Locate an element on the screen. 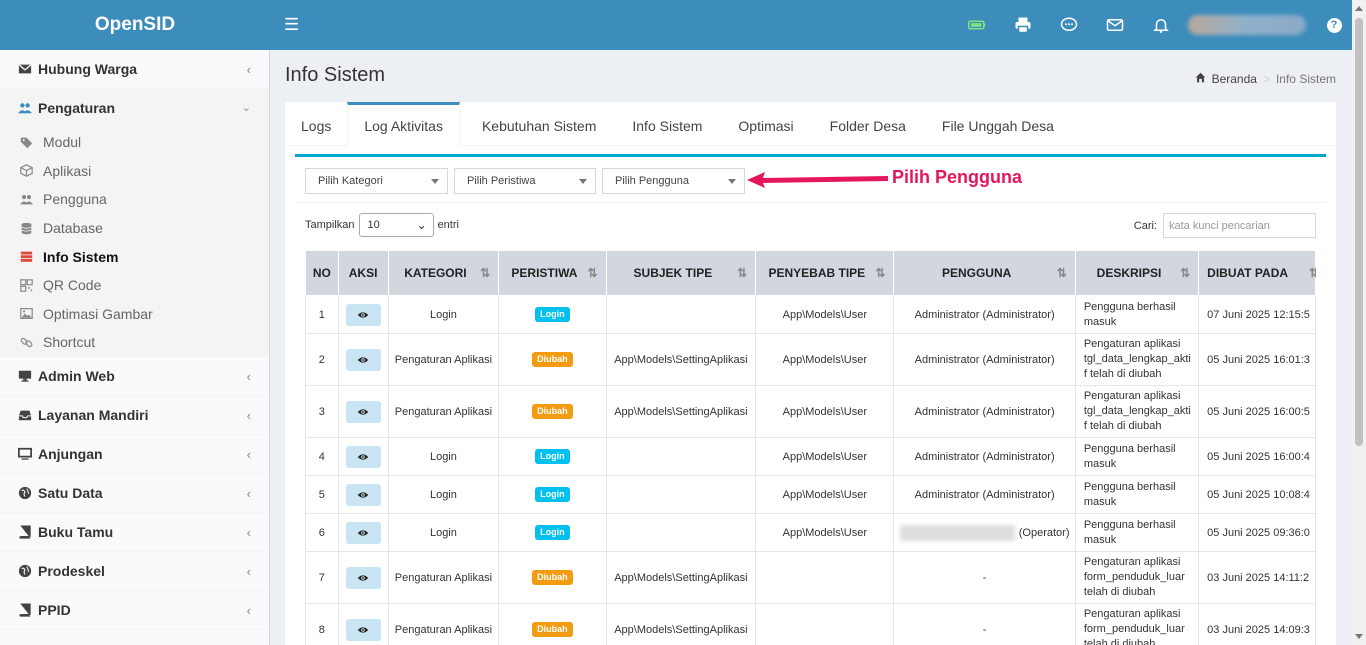 The height and width of the screenshot is (645, 1366). envelope-icon is located at coordinates (28, 69).